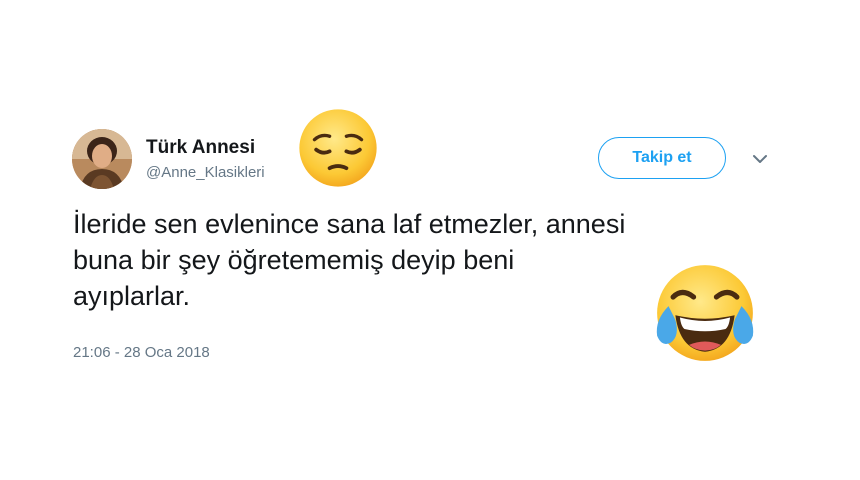  Describe the element at coordinates (102, 159) in the screenshot. I see `avatar` at that location.